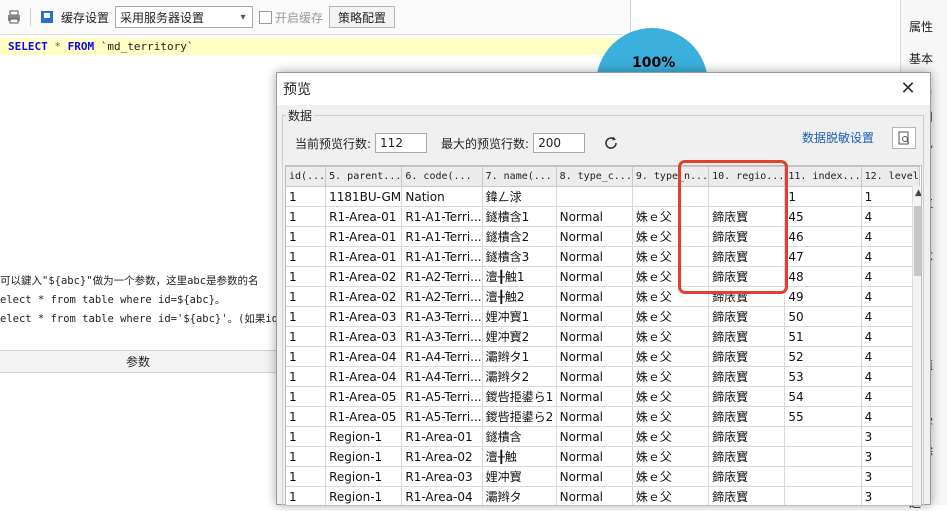  Describe the element at coordinates (519, 336) in the screenshot. I see `table-cell: 娌冲寳2` at that location.